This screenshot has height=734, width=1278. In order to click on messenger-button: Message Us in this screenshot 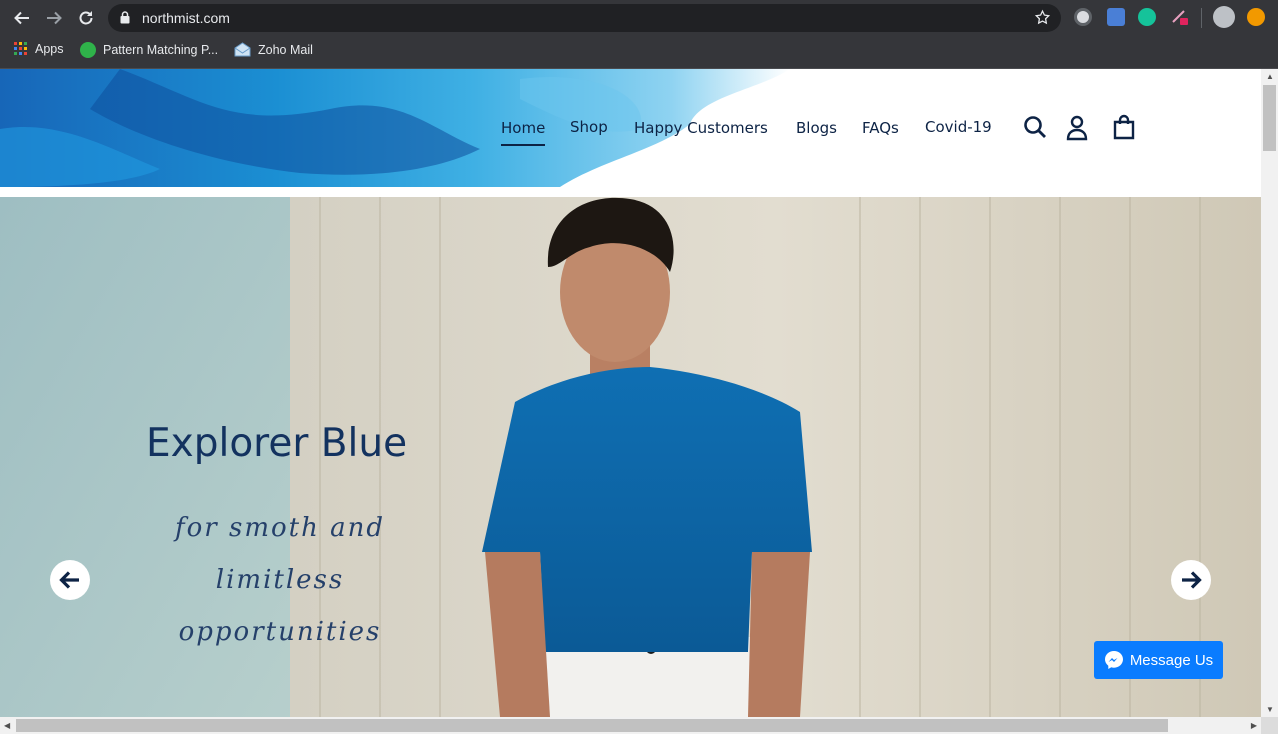, I will do `click(1158, 660)`.